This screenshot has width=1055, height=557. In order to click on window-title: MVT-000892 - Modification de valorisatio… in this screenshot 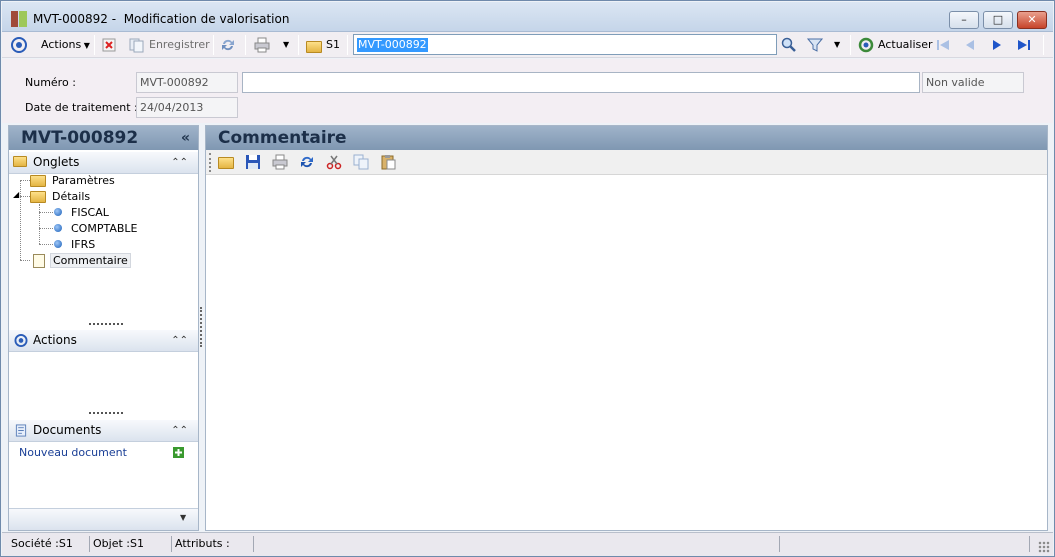, I will do `click(161, 19)`.